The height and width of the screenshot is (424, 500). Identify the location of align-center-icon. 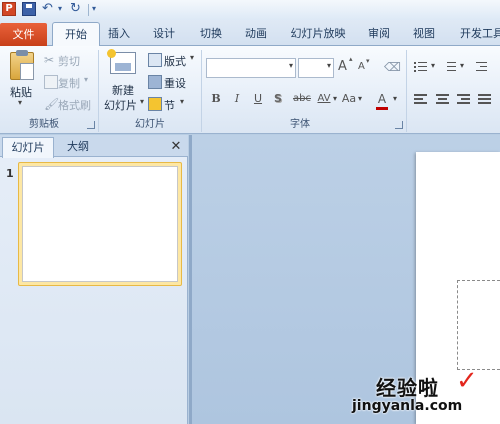
(443, 99).